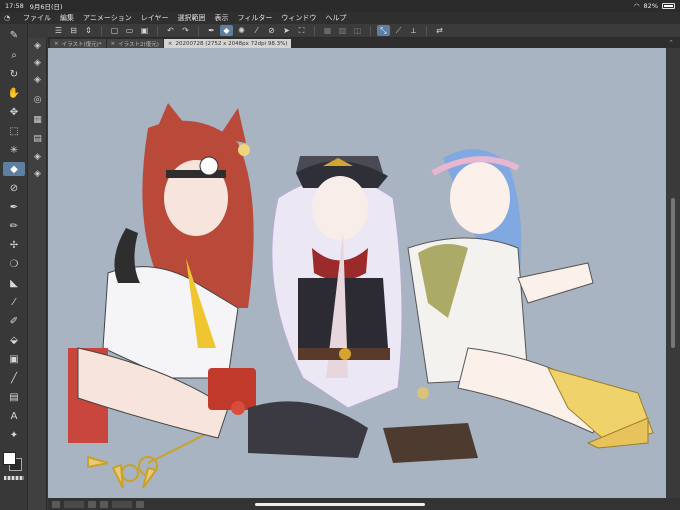 The height and width of the screenshot is (510, 680). What do you see at coordinates (14, 131) in the screenshot?
I see `selection-icon: ⬚` at bounding box center [14, 131].